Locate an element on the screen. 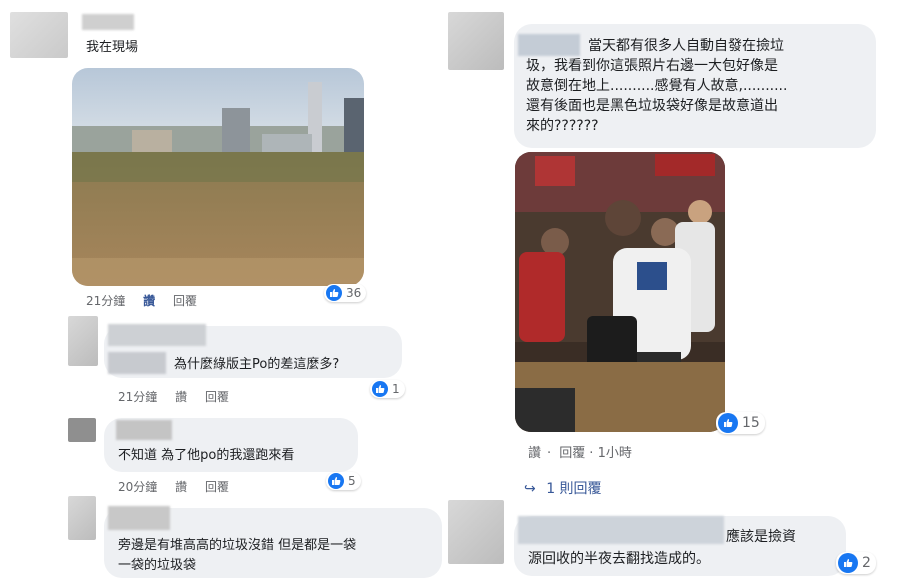  comment-text: 應該是撿資 源回收的半夜去翻找造成的。 is located at coordinates (662, 548).